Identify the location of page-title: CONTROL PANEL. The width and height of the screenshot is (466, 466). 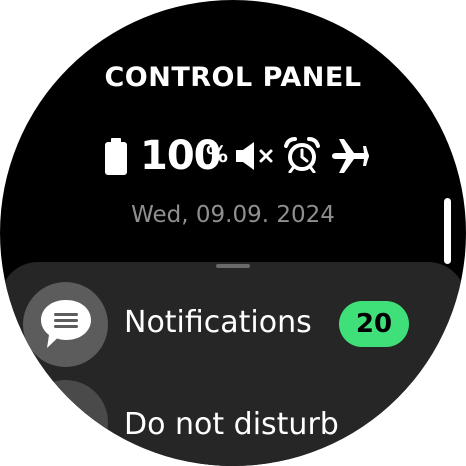
(233, 77).